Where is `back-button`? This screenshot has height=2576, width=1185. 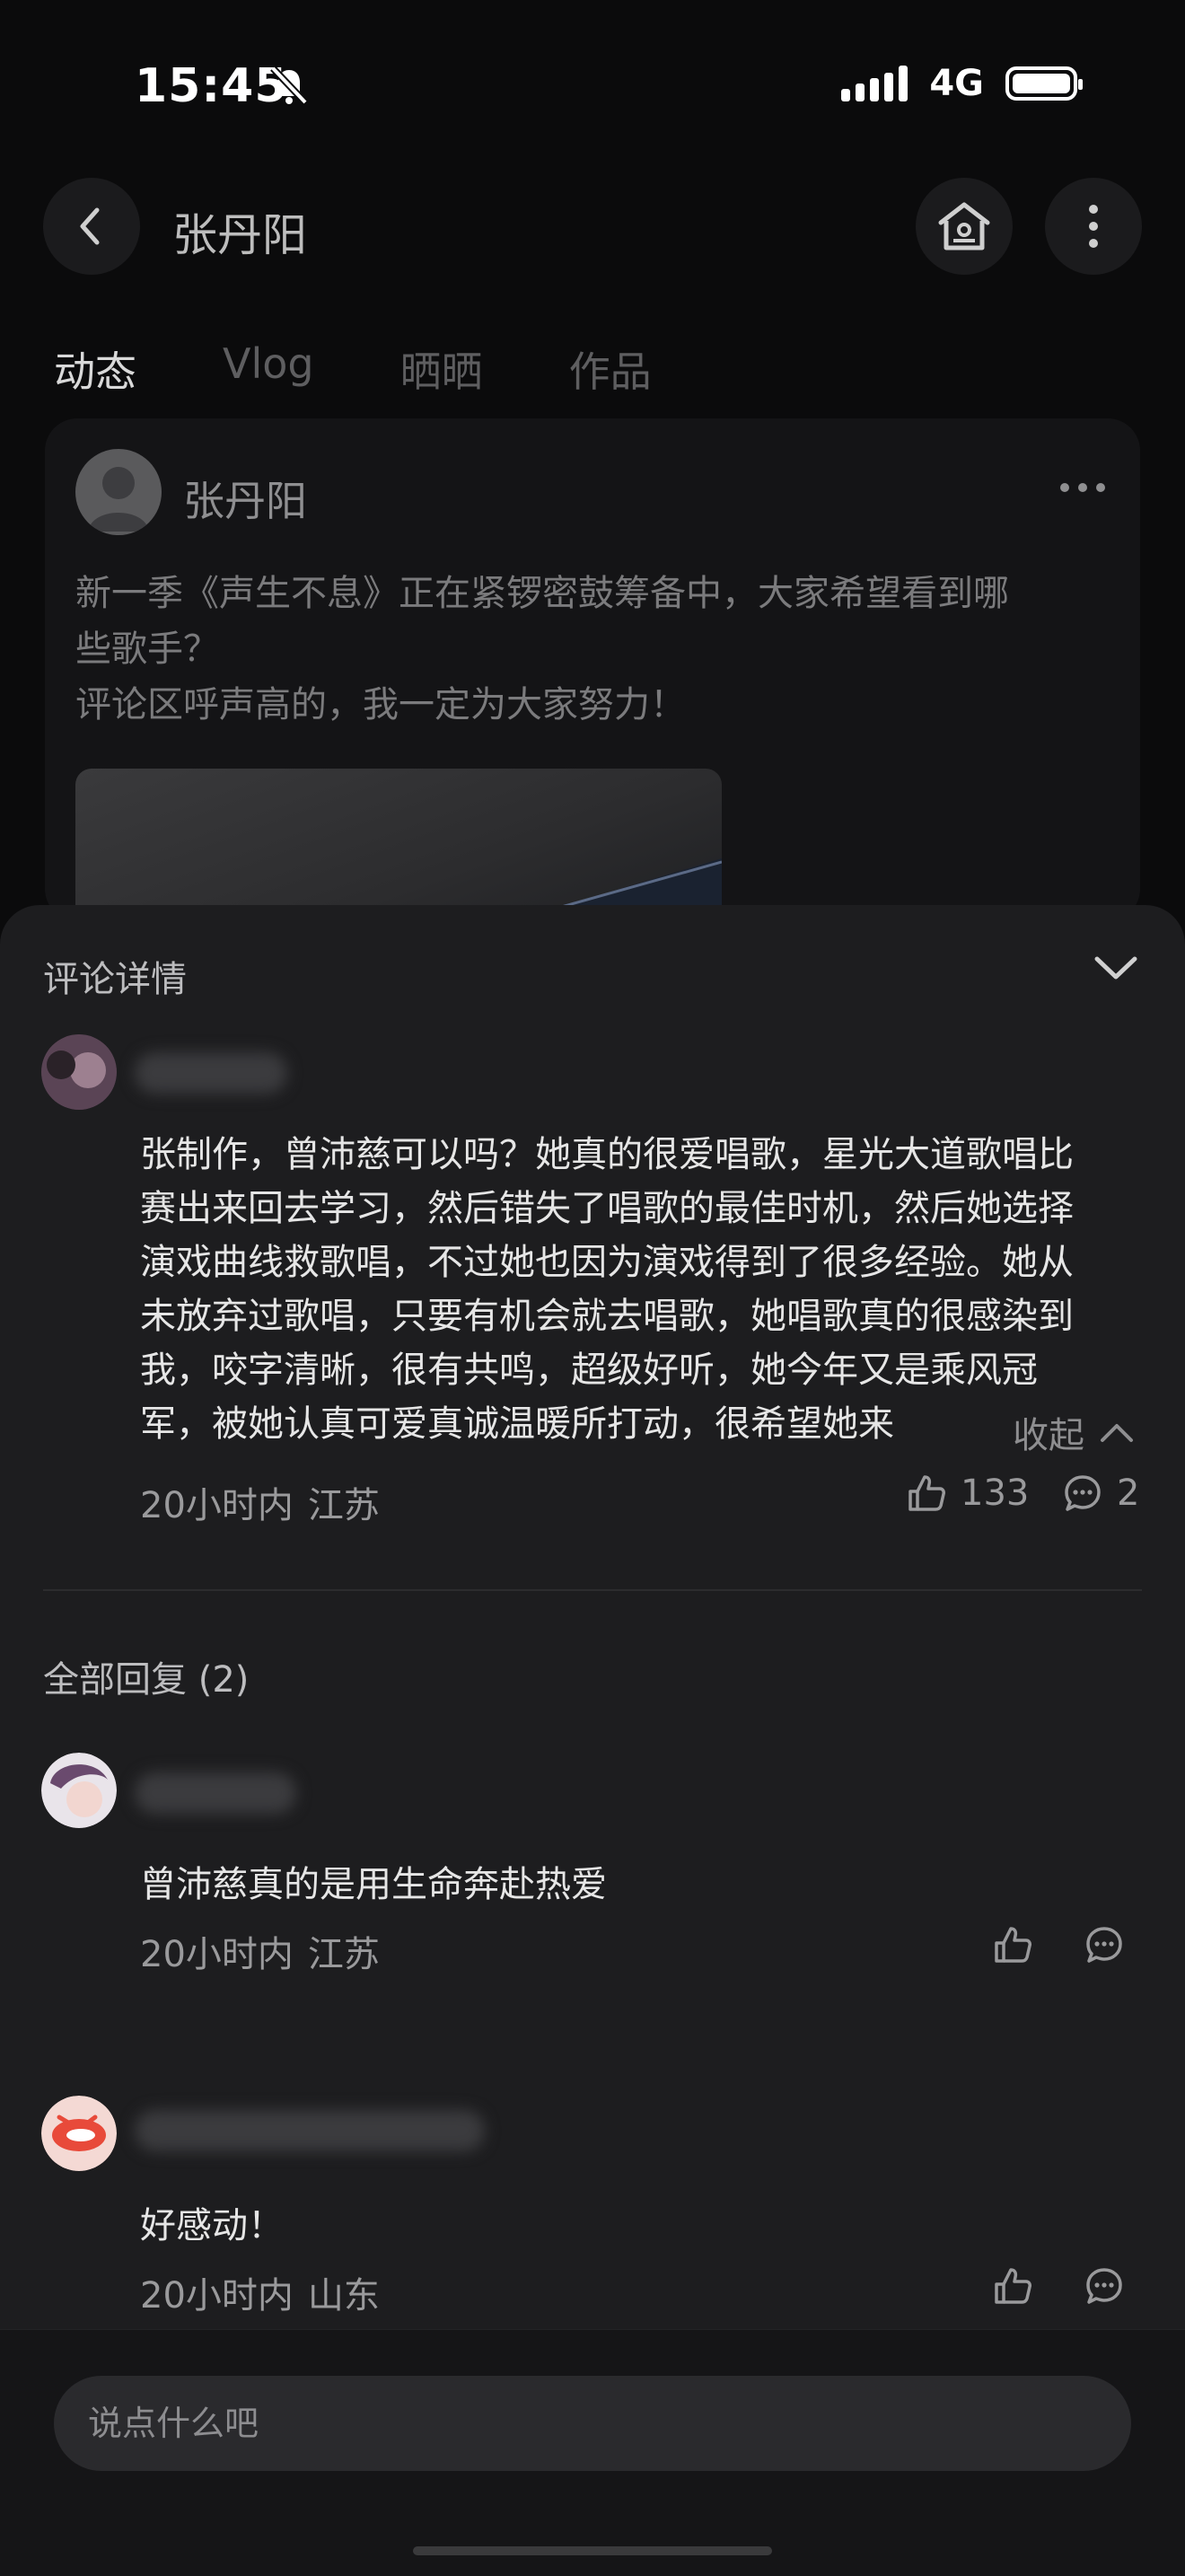 back-button is located at coordinates (91, 226).